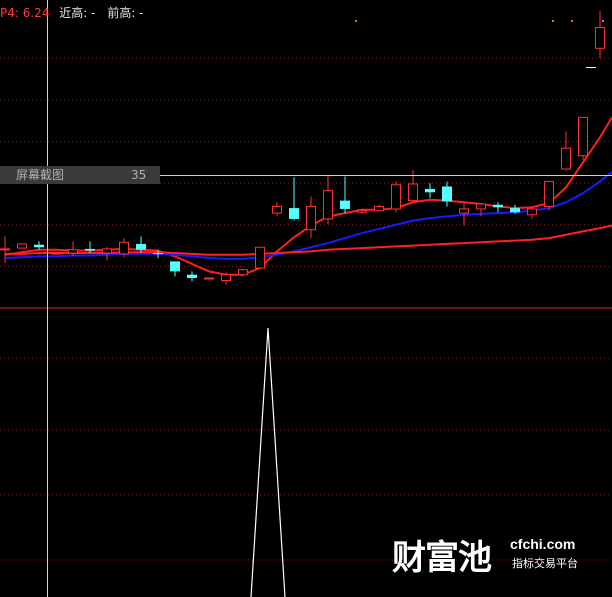  Describe the element at coordinates (545, 563) in the screenshot. I see `watermark-tagline: 指标交易平台` at that location.